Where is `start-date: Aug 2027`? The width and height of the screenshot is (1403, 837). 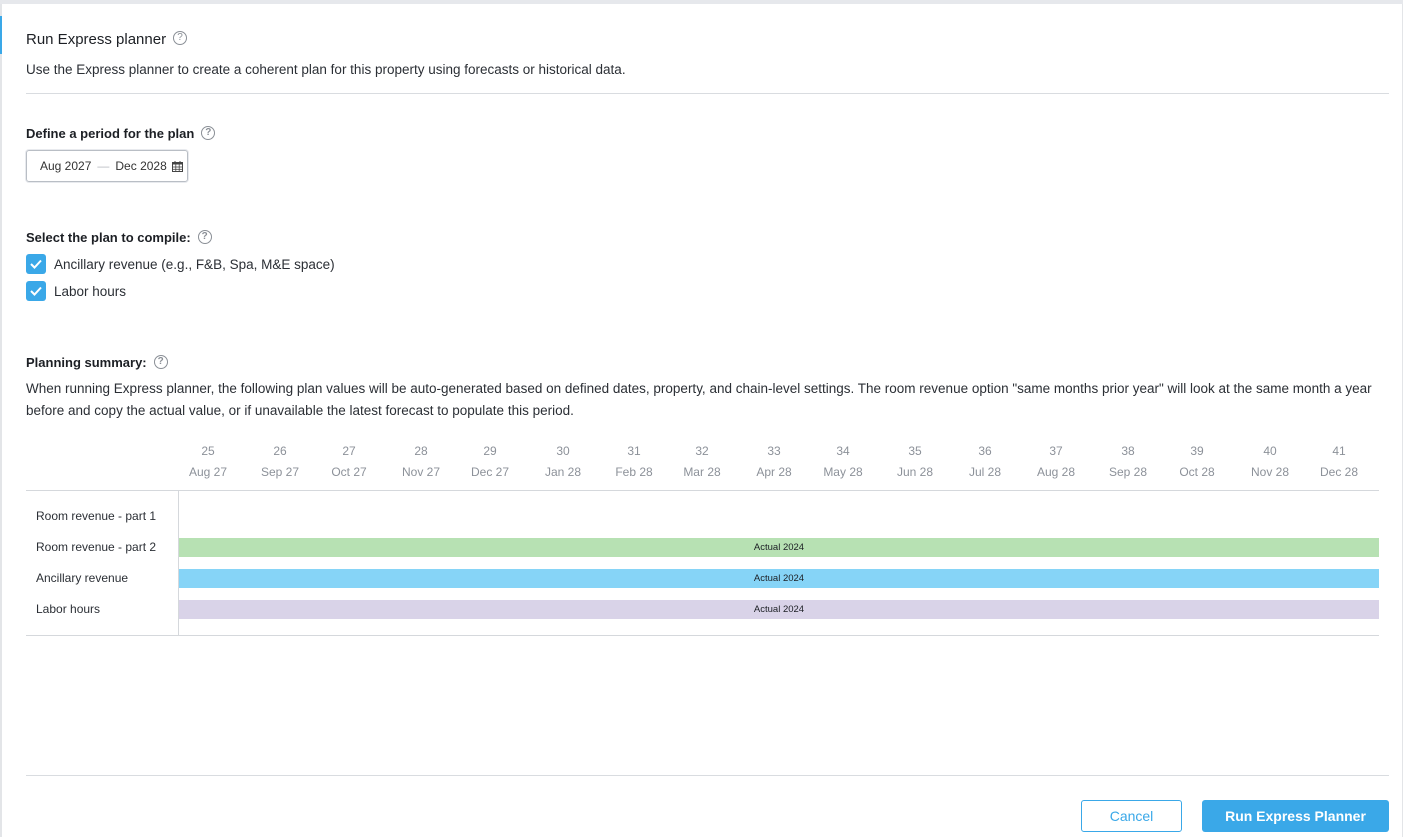 start-date: Aug 2027 is located at coordinates (66, 166).